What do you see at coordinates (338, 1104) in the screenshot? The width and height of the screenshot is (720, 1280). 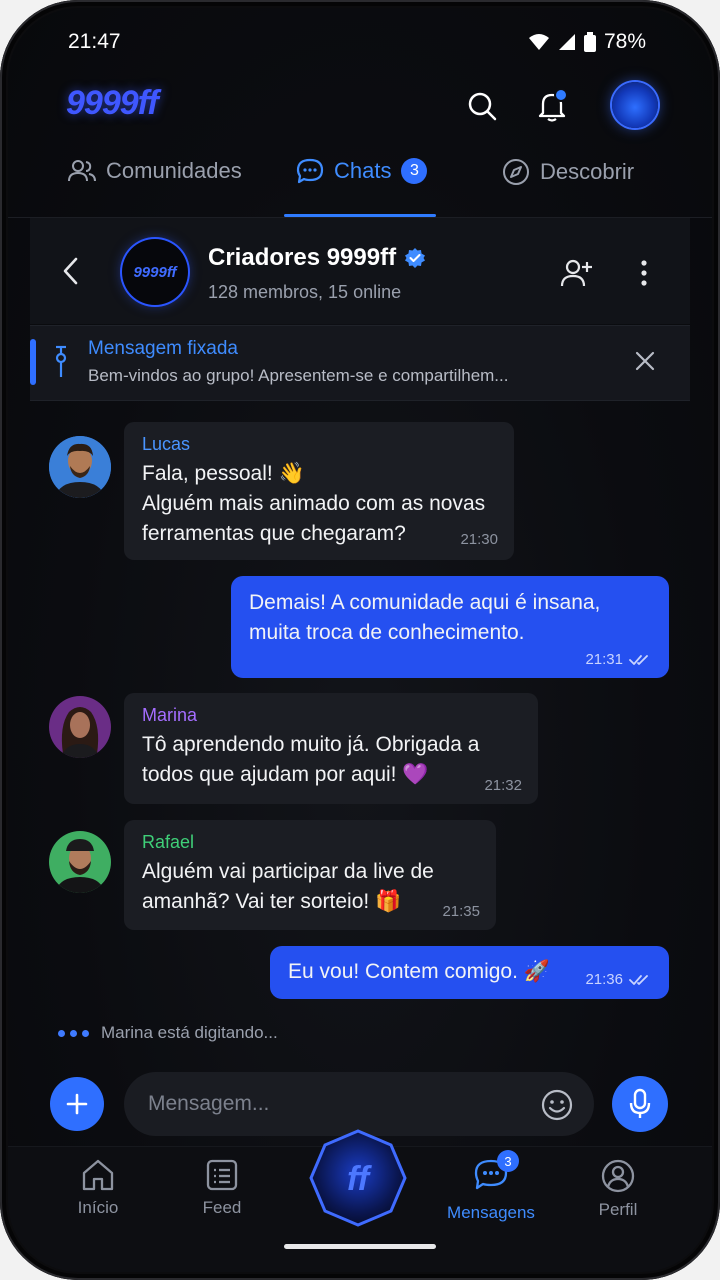 I see `message-input` at bounding box center [338, 1104].